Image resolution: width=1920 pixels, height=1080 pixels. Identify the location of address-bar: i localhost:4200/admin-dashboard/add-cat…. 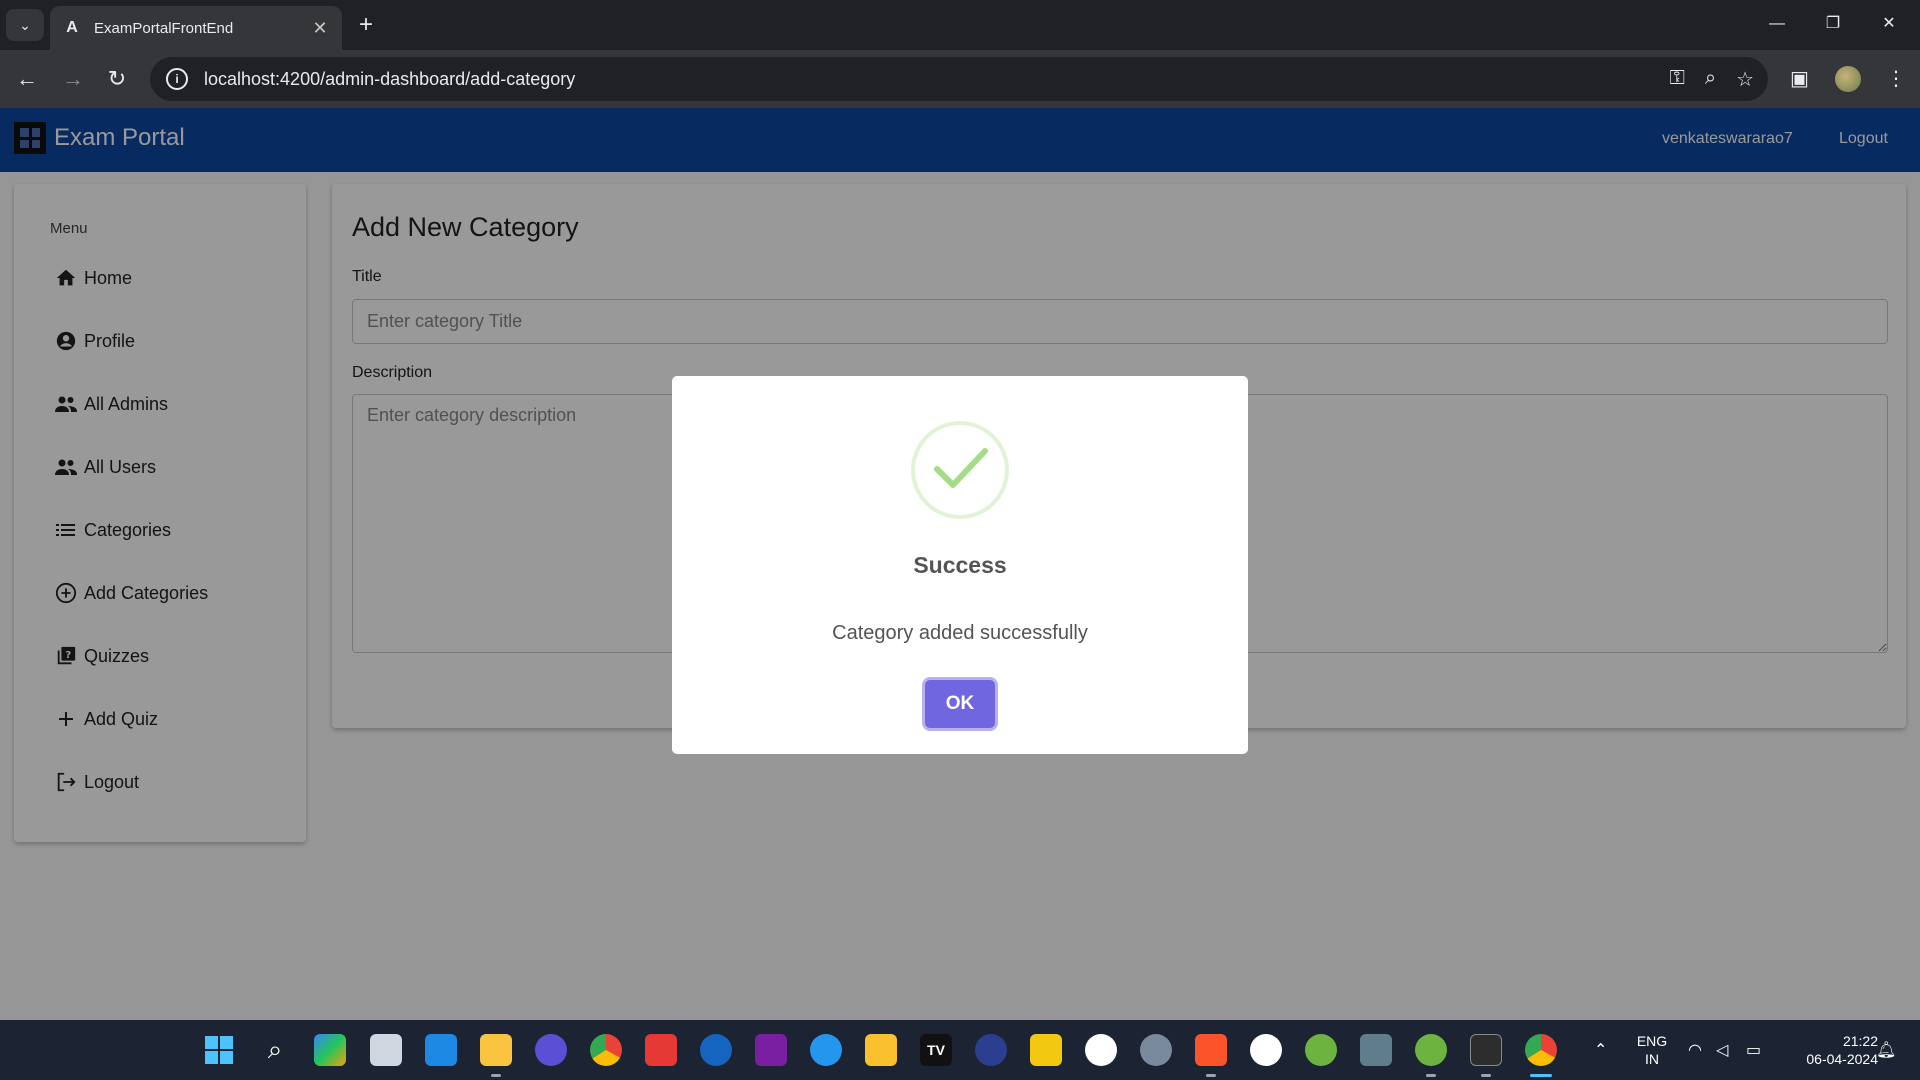
(959, 79).